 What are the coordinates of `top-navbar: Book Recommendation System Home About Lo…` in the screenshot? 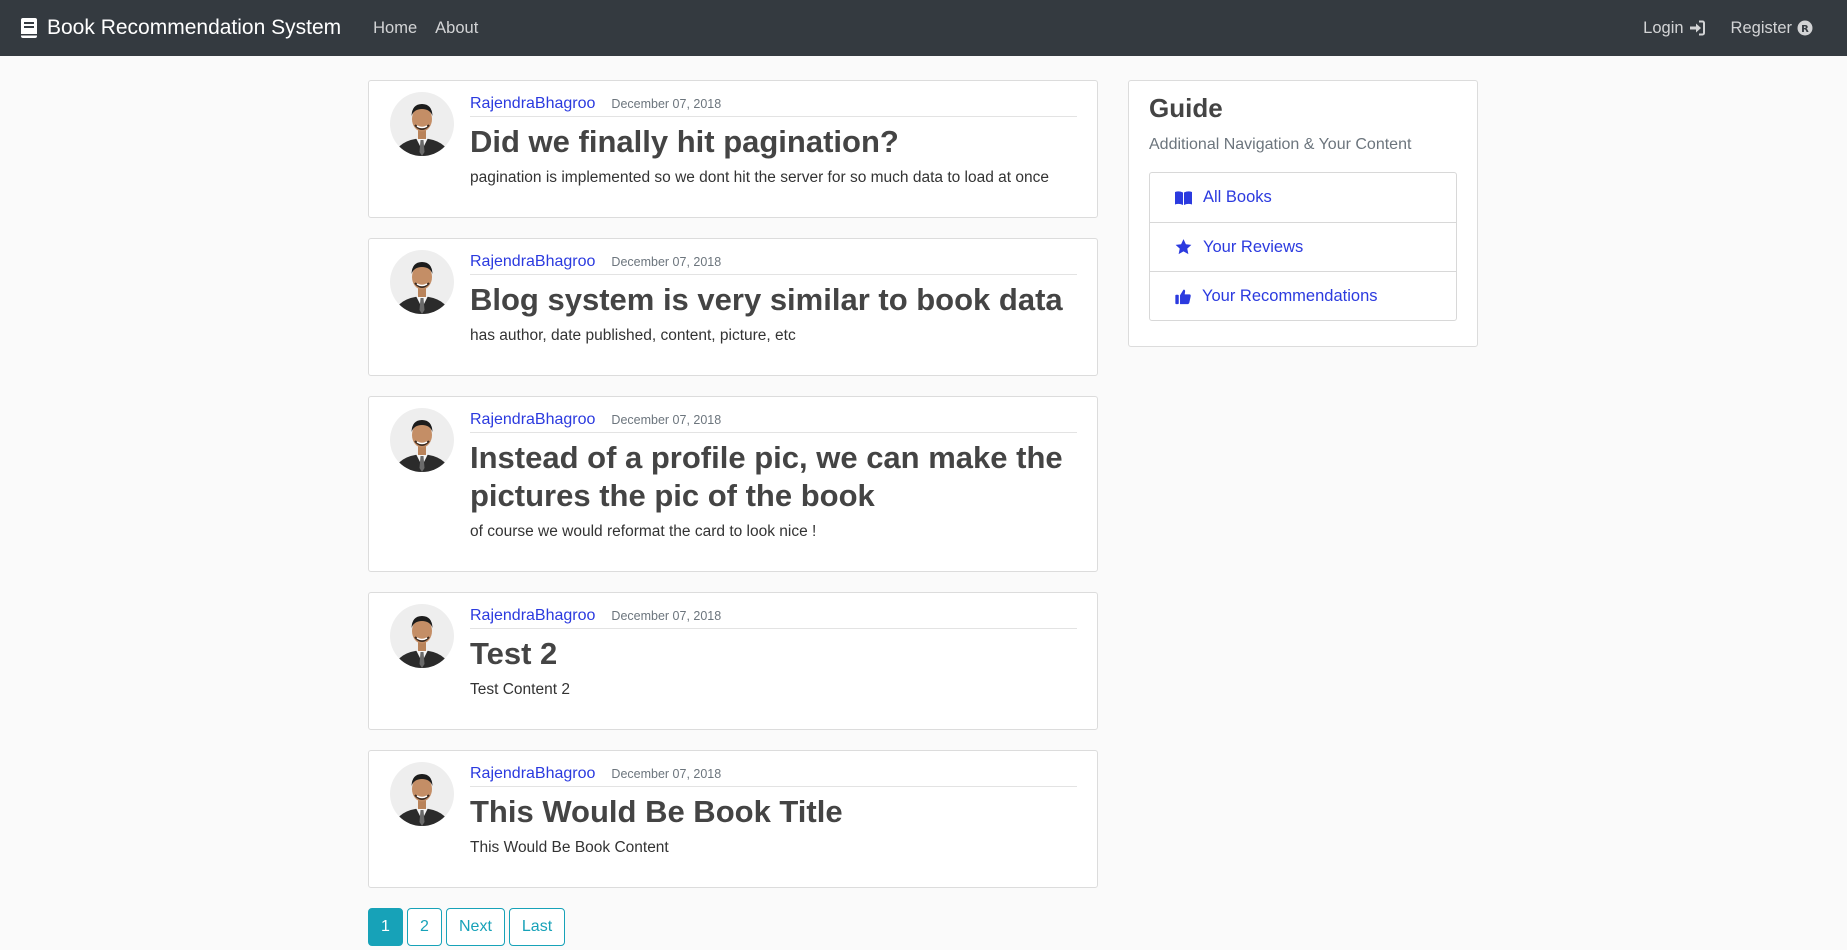 It's located at (923, 28).